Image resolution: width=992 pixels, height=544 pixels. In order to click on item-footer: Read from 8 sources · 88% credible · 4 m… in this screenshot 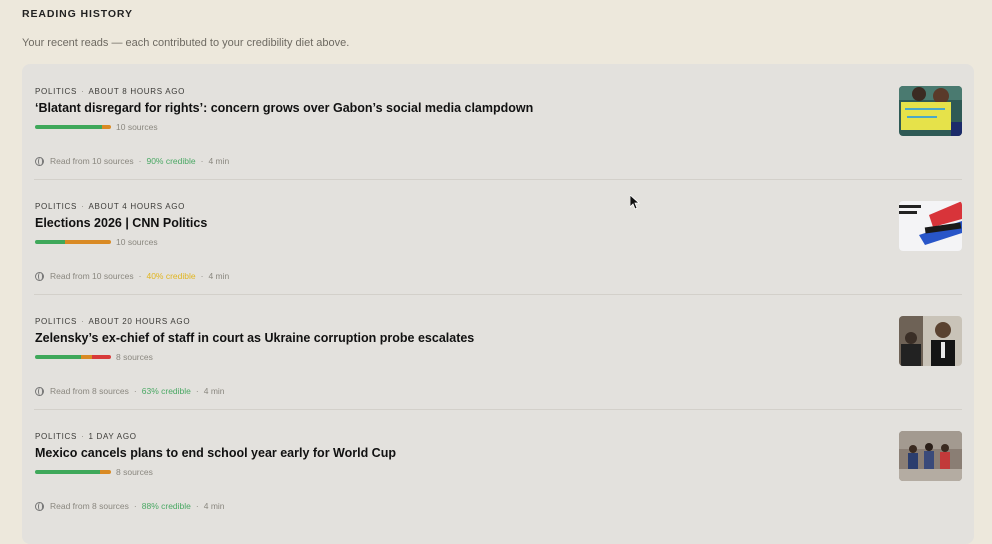, I will do `click(130, 506)`.